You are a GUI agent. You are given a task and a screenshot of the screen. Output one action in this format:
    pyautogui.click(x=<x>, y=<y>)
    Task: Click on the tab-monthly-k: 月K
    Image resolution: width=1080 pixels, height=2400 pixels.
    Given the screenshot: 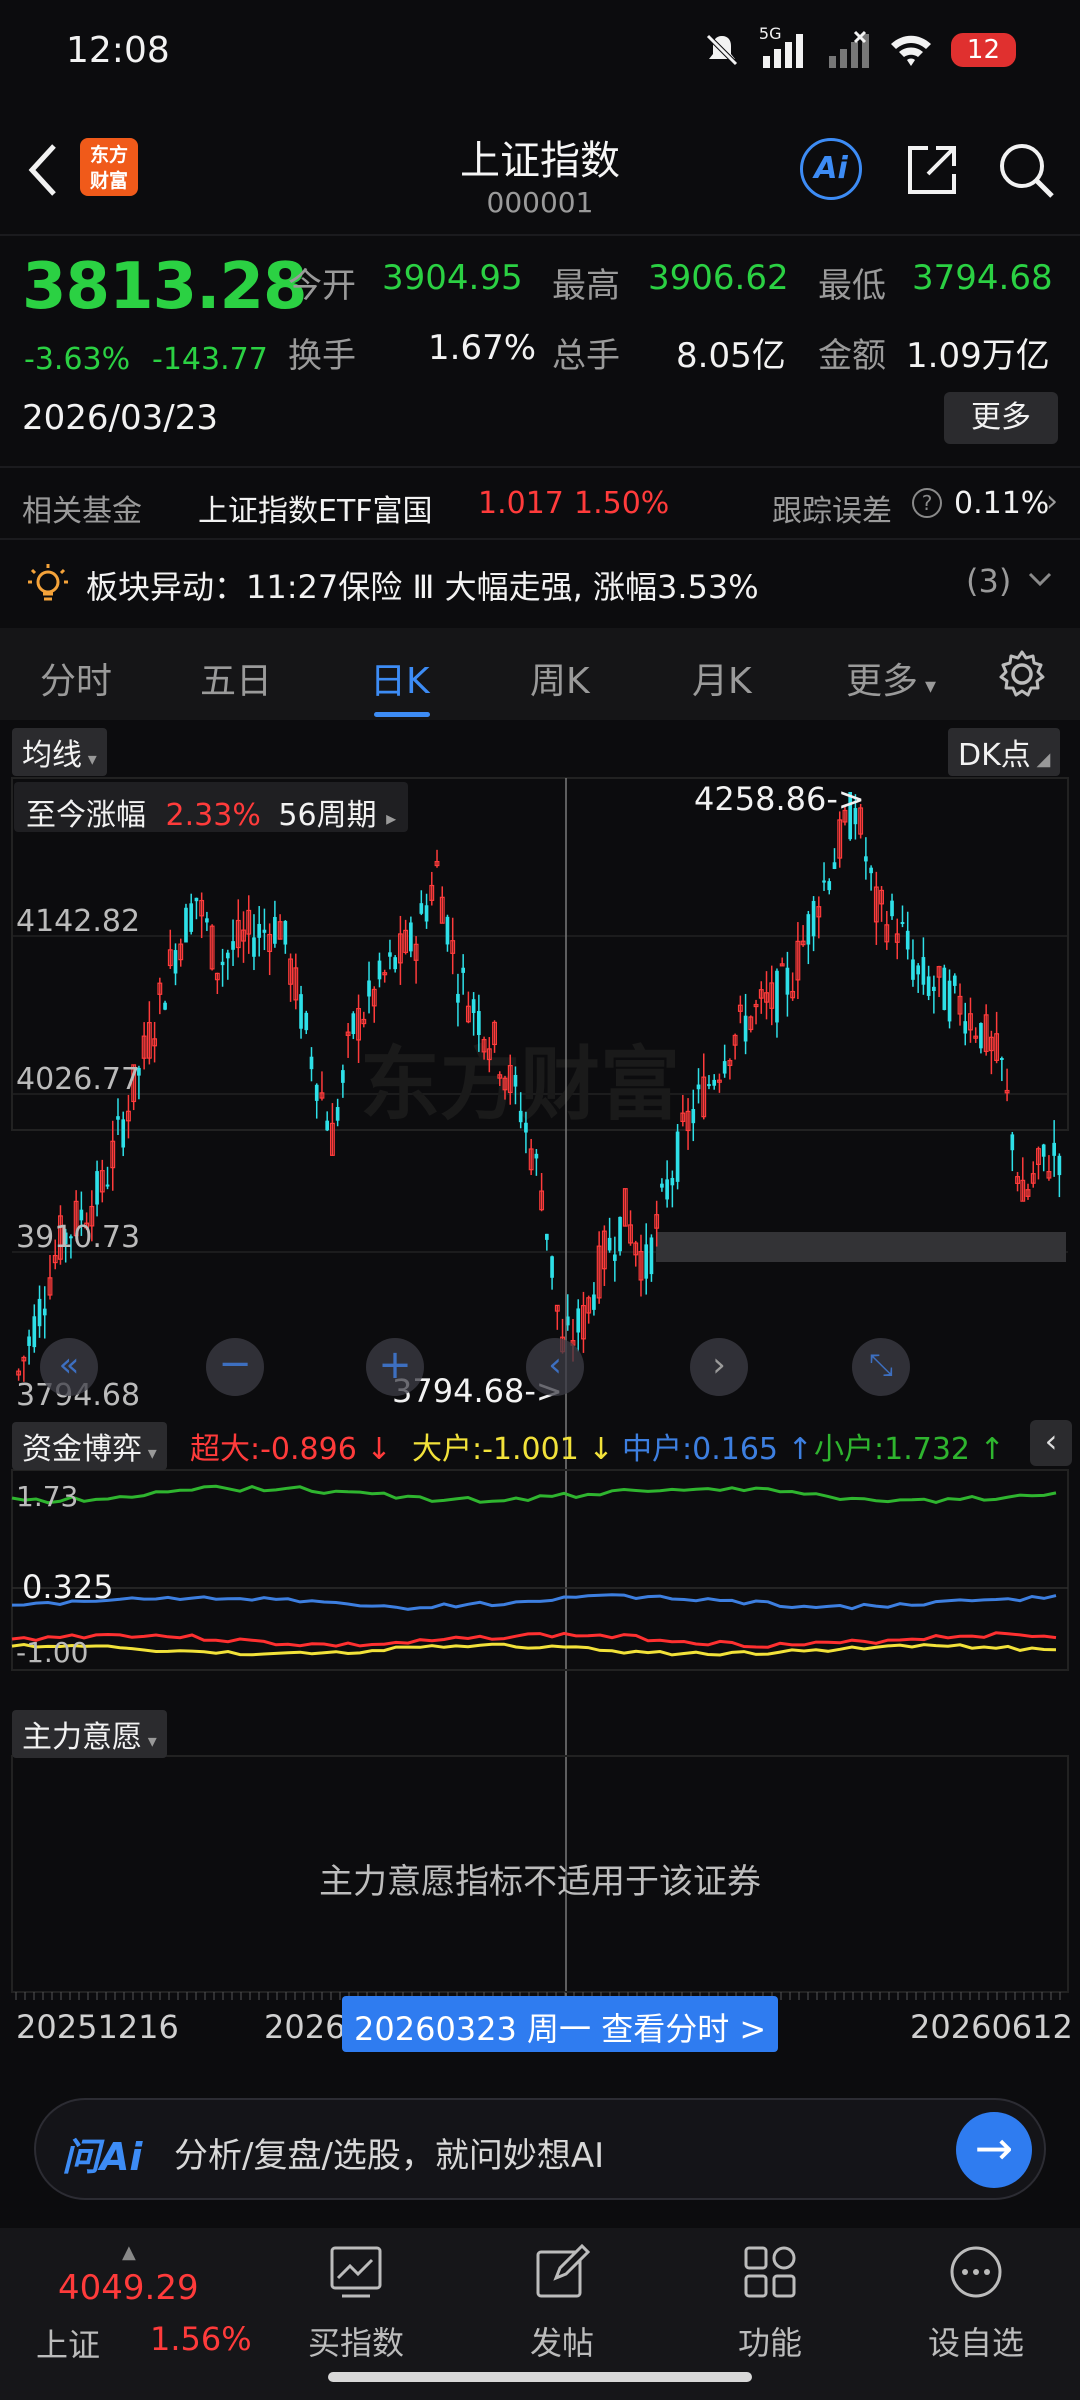 What is the action you would take?
    pyautogui.click(x=722, y=678)
    